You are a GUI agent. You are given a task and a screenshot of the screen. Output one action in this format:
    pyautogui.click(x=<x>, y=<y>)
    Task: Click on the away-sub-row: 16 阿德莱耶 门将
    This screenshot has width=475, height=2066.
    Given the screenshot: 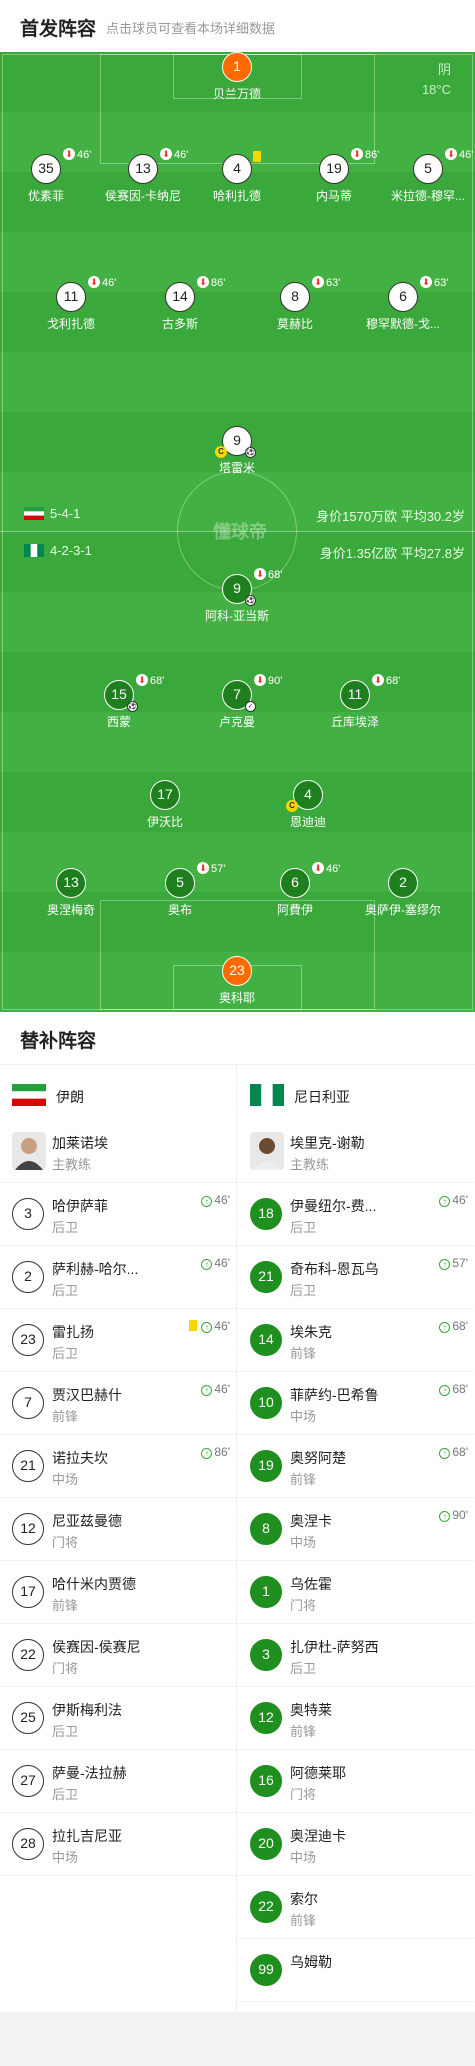 What is the action you would take?
    pyautogui.click(x=356, y=1781)
    